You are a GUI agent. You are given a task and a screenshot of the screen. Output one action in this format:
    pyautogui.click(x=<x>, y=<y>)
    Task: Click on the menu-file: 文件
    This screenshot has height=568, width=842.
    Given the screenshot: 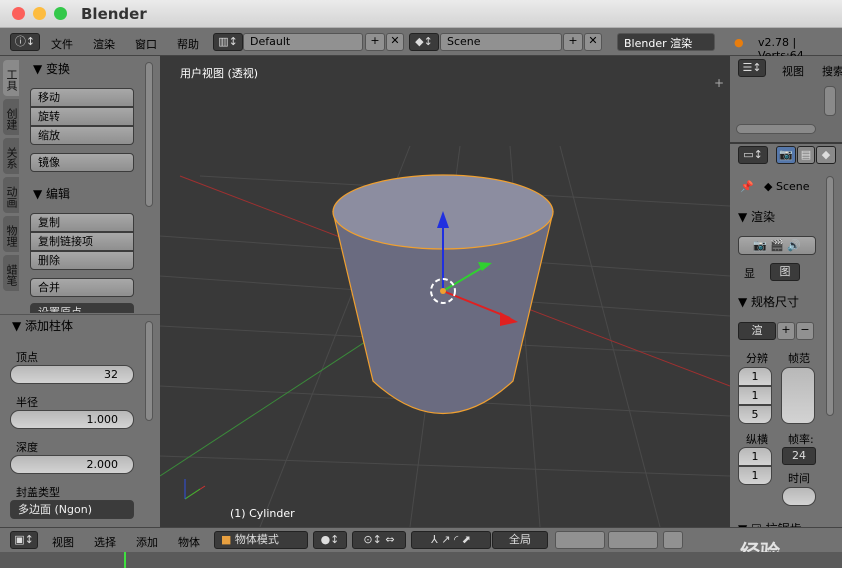 What is the action you would take?
    pyautogui.click(x=62, y=44)
    